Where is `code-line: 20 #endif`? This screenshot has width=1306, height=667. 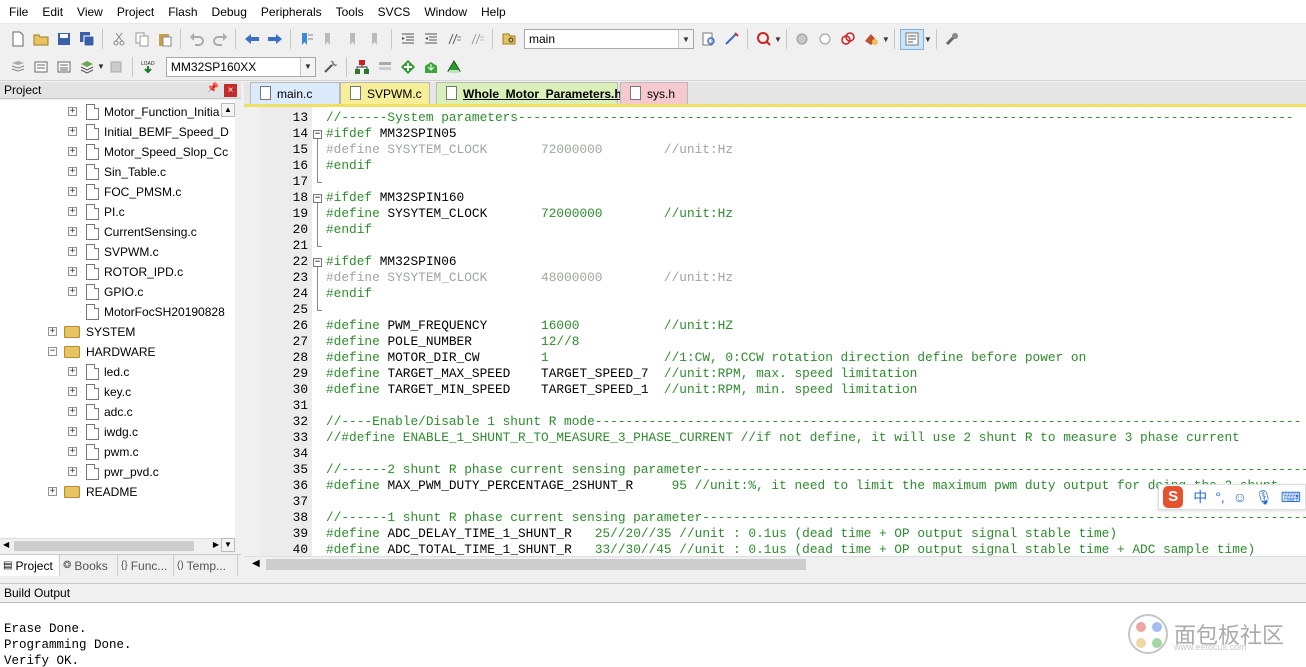 code-line: 20 #endif is located at coordinates (316, 230).